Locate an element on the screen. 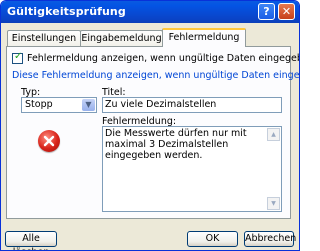 The image size is (320, 251). scroll-down-arrow-icon: ▼ is located at coordinates (273, 203).